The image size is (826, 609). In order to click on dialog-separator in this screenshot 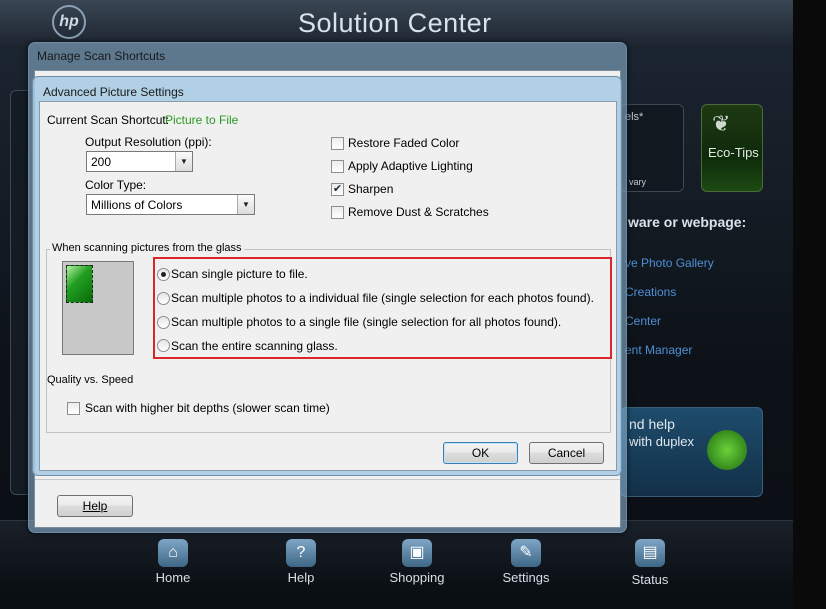, I will do `click(327, 479)`.